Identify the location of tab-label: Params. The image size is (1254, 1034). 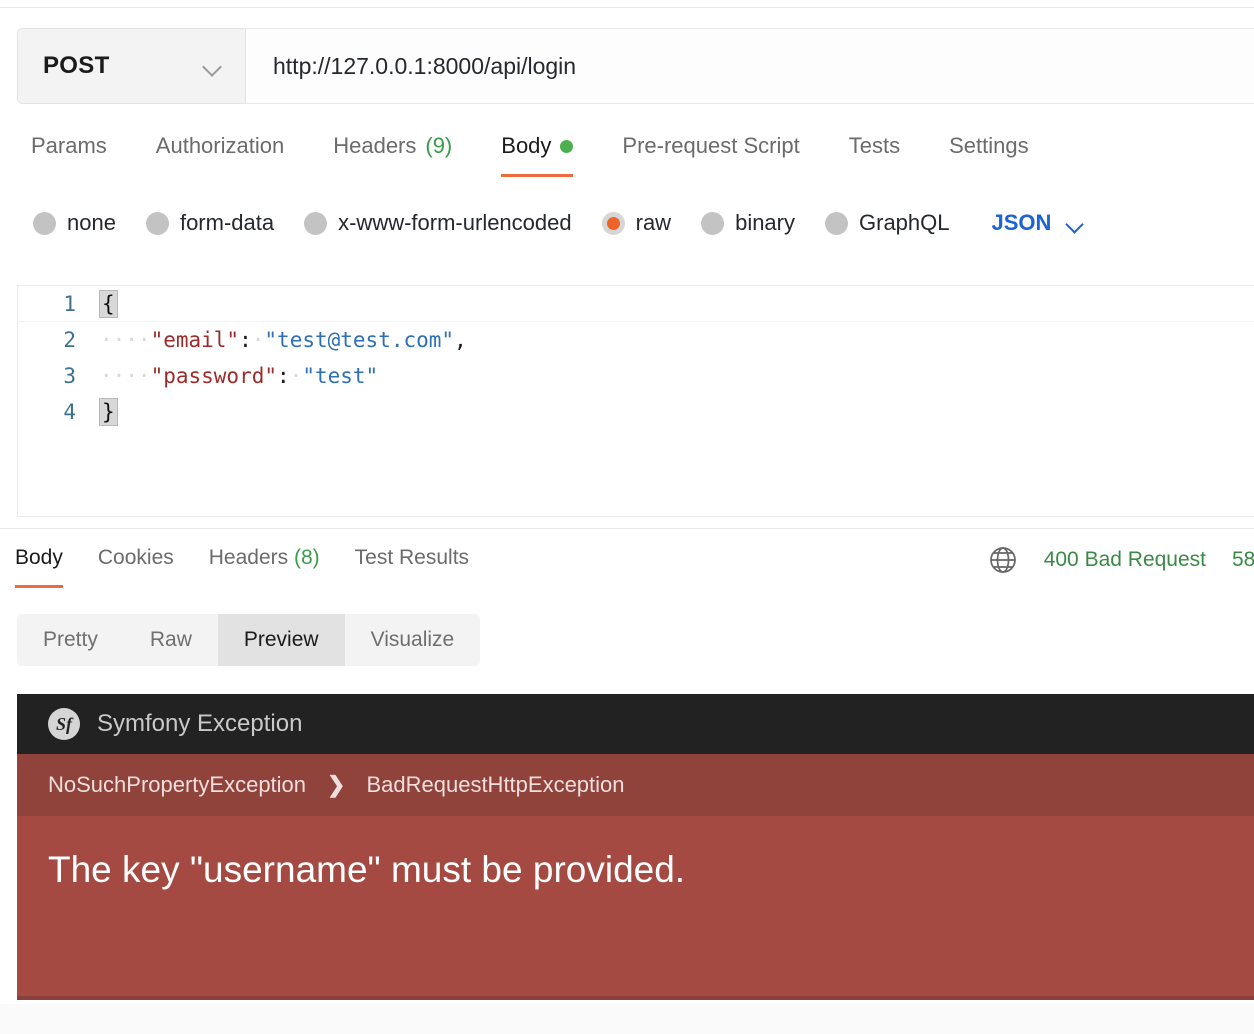
(69, 145).